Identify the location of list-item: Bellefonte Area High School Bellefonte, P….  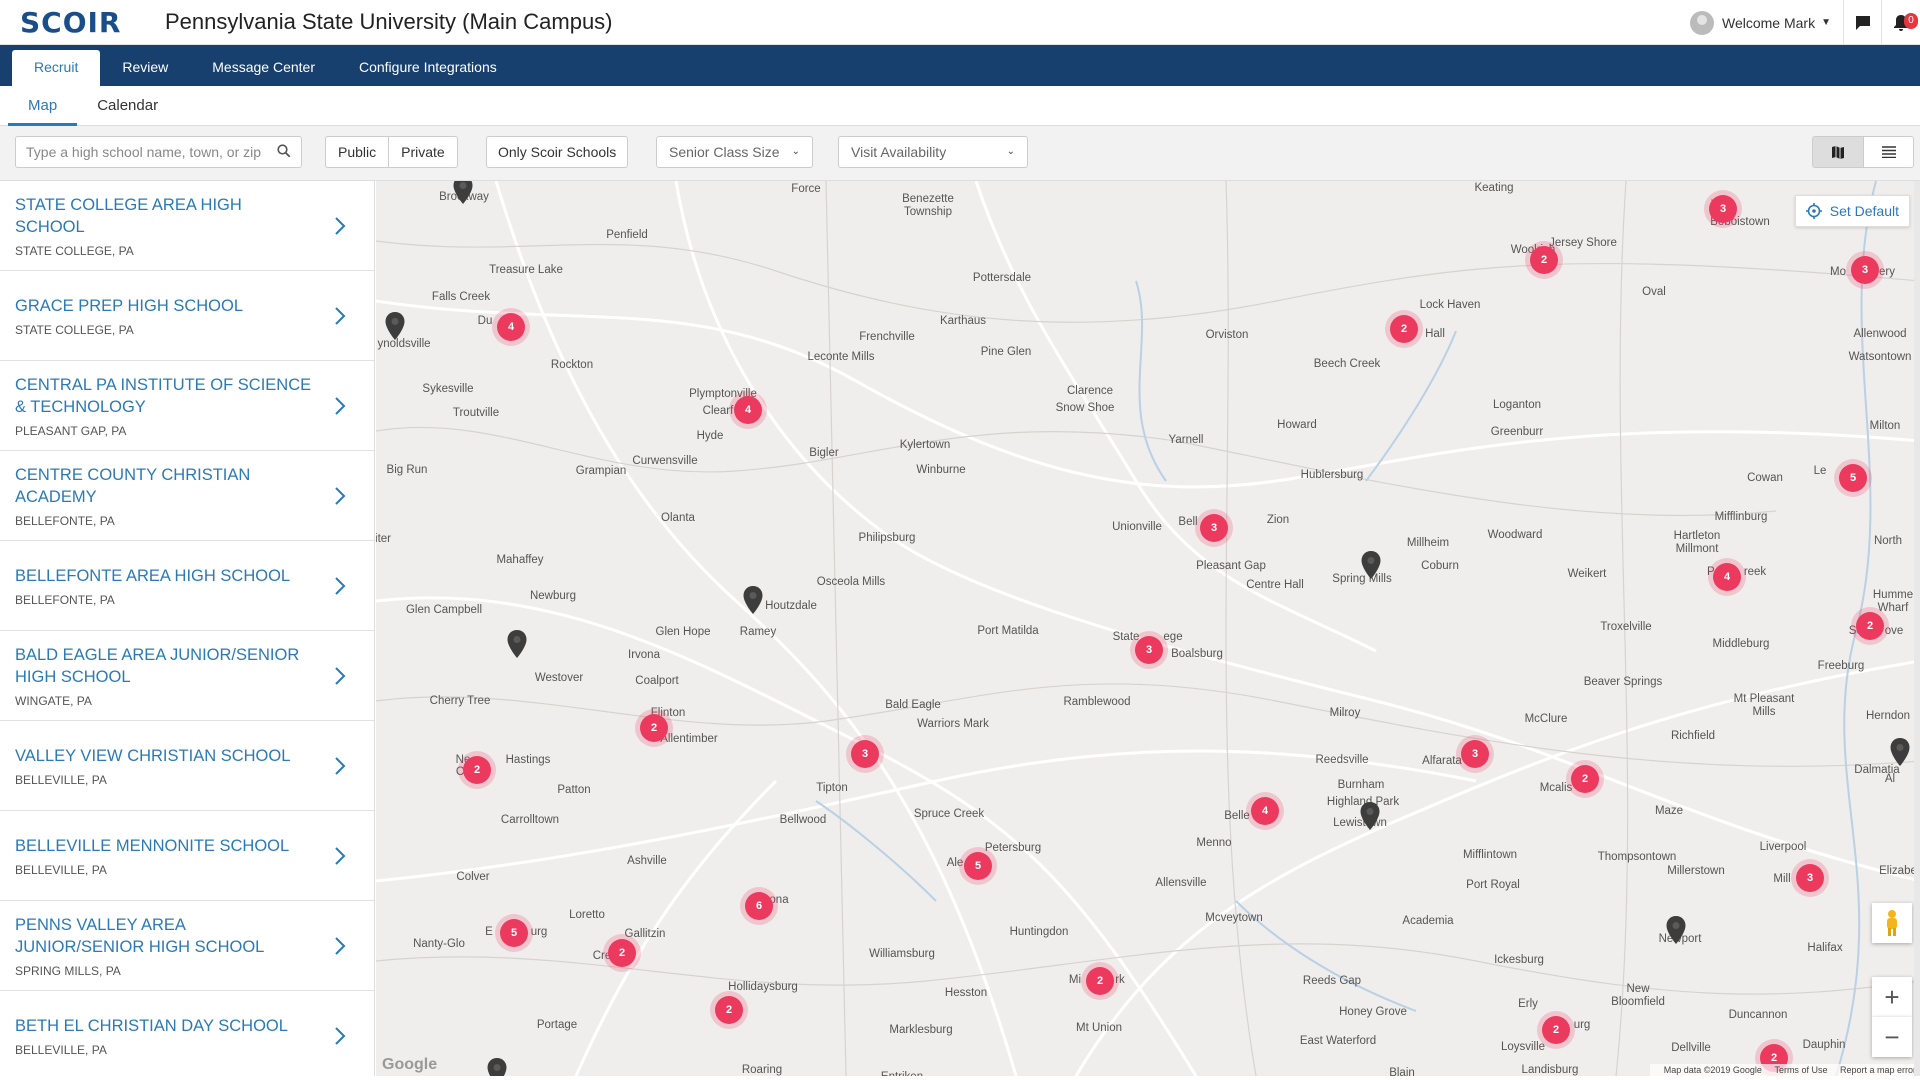
(187, 586).